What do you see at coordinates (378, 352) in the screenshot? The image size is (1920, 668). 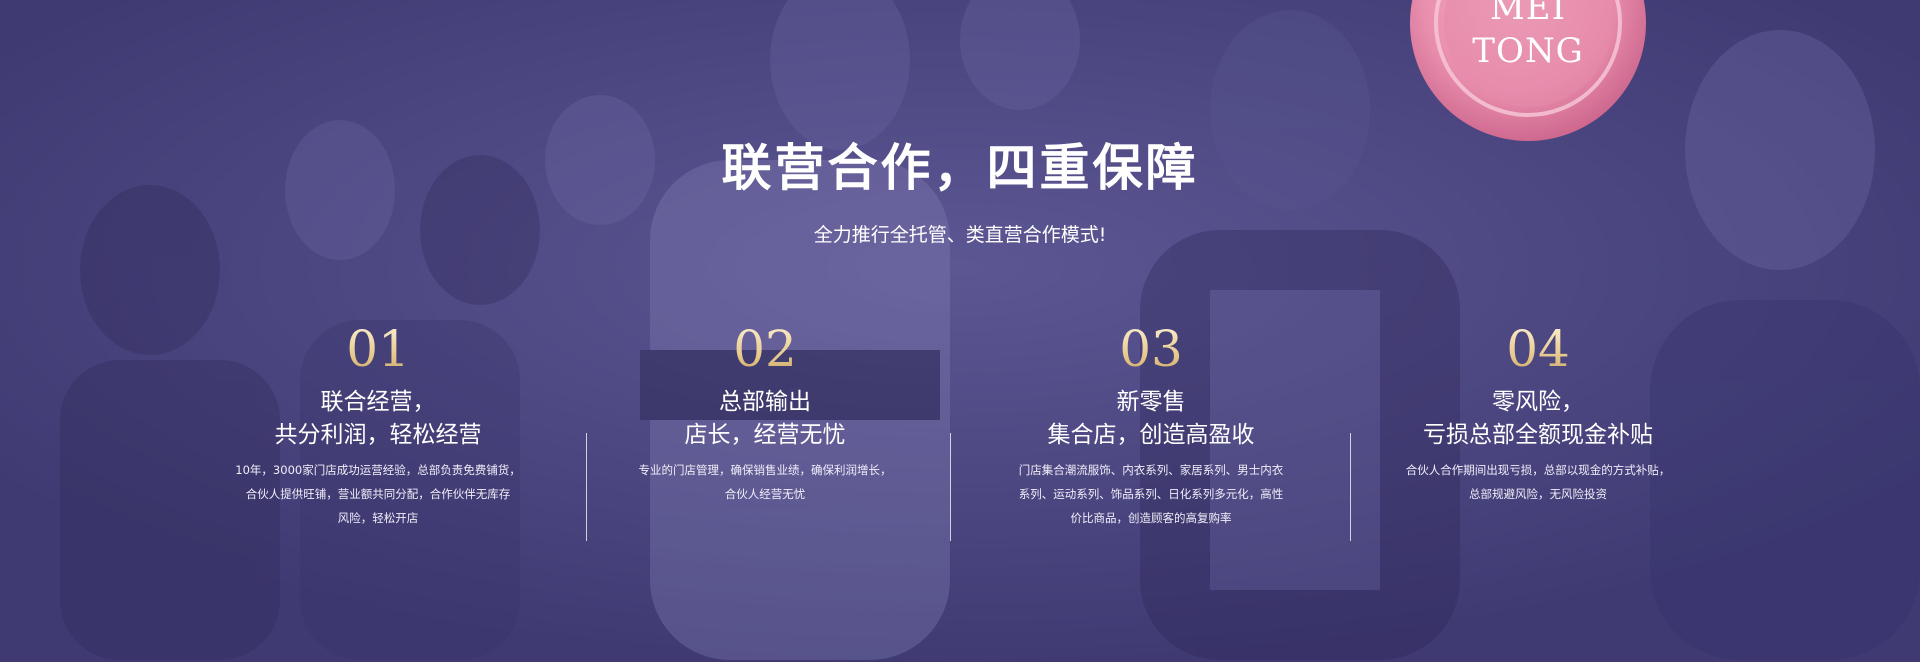 I see `feature-number: 01` at bounding box center [378, 352].